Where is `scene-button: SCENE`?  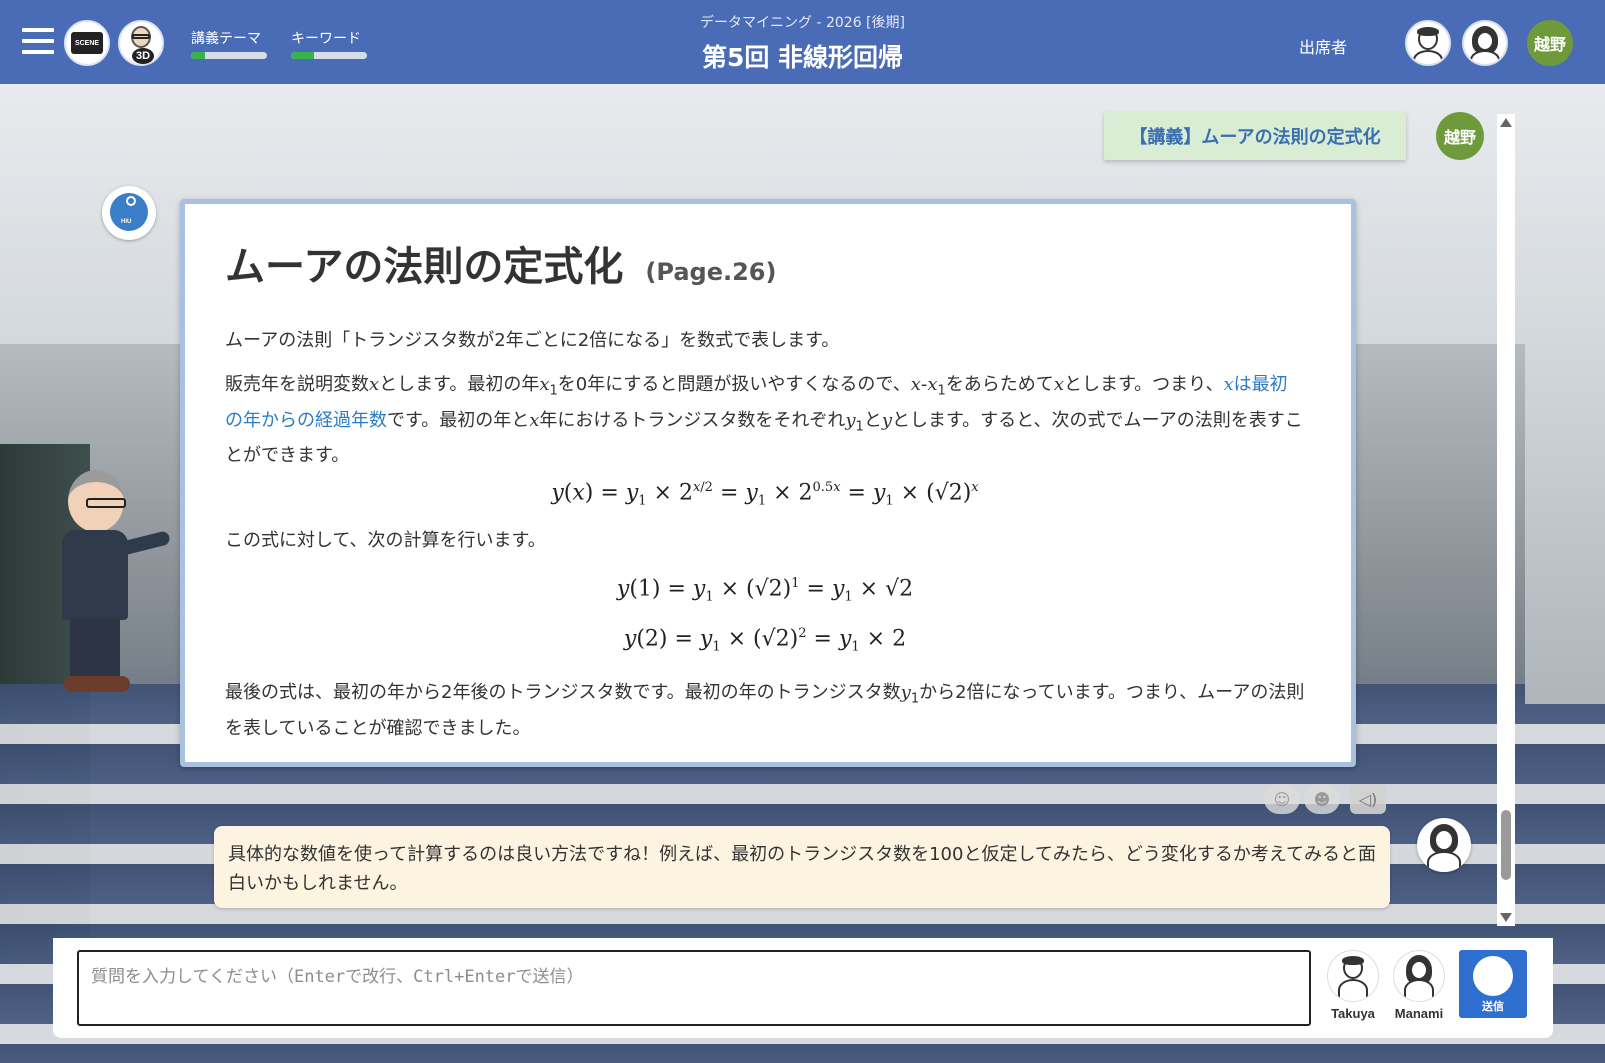
scene-button: SCENE is located at coordinates (87, 43).